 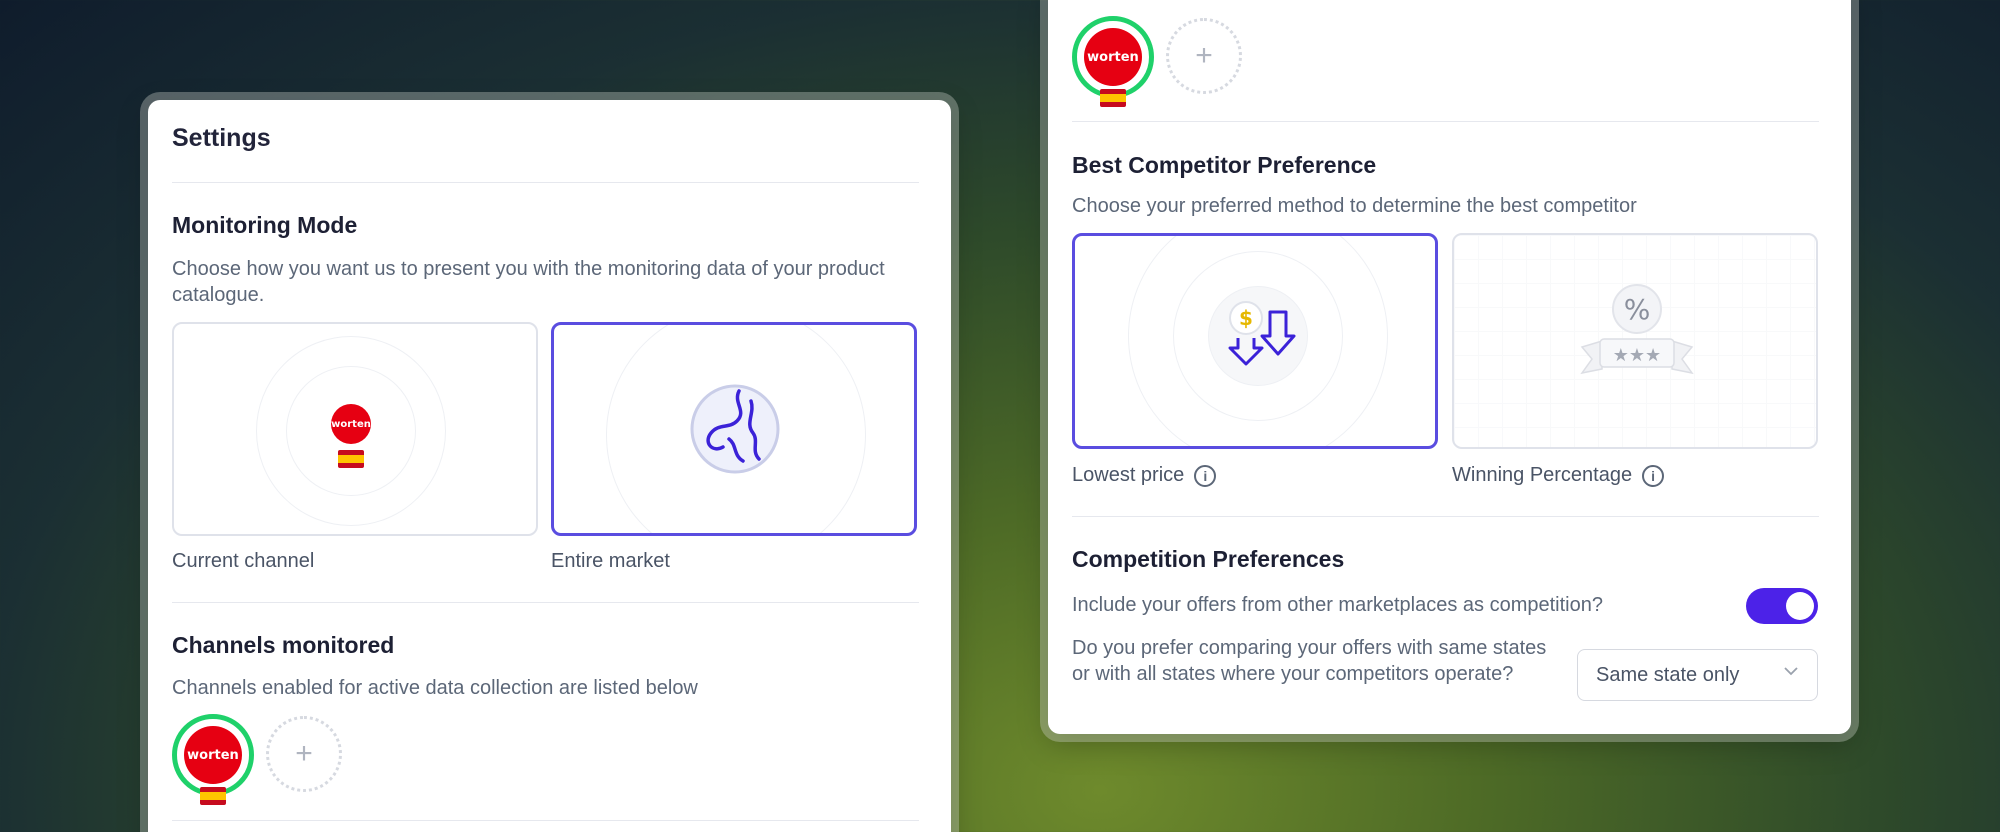 What do you see at coordinates (1782, 606) in the screenshot?
I see `include-offers-toggle` at bounding box center [1782, 606].